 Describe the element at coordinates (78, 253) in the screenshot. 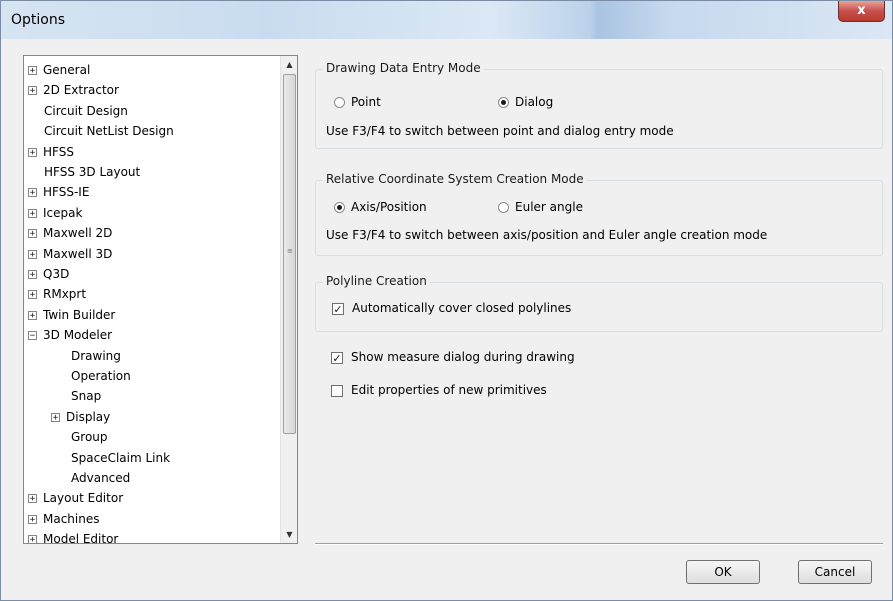

I see `tree-item-label: Maxwell 3D` at that location.